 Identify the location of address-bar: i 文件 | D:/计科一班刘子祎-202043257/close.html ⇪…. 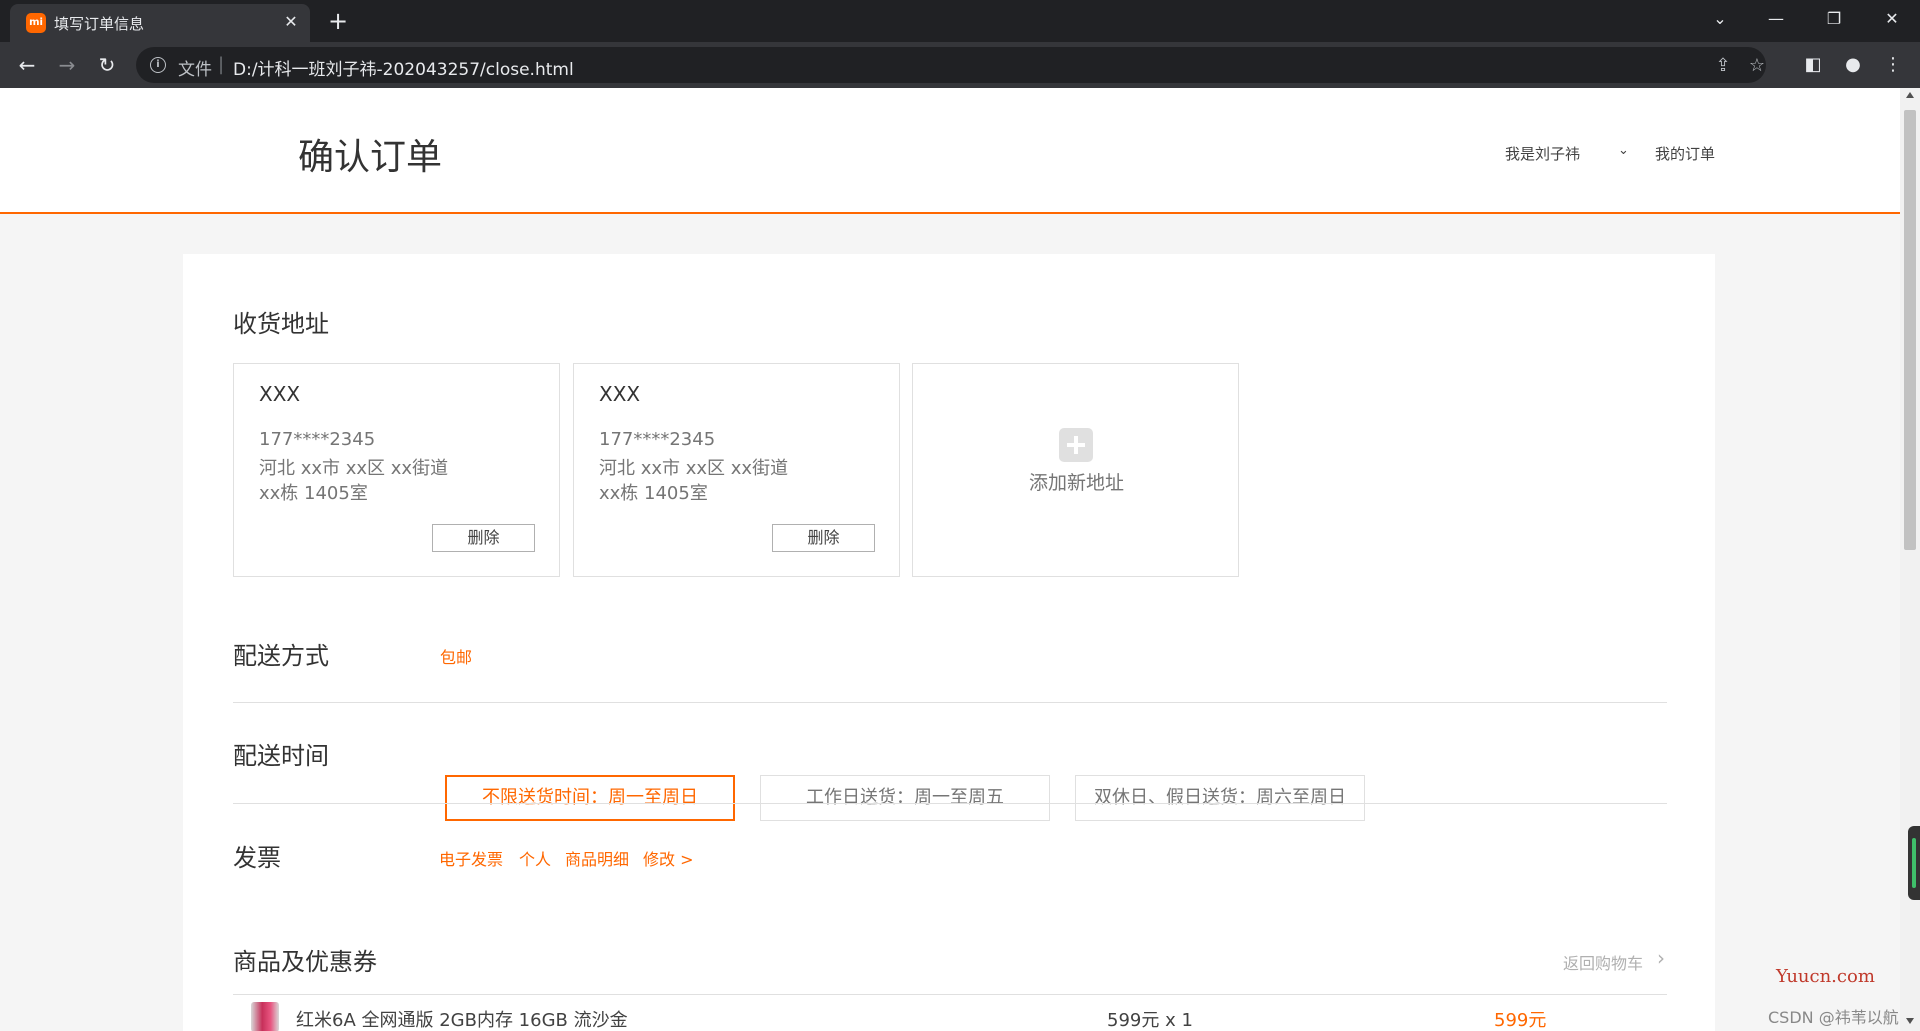
(951, 65).